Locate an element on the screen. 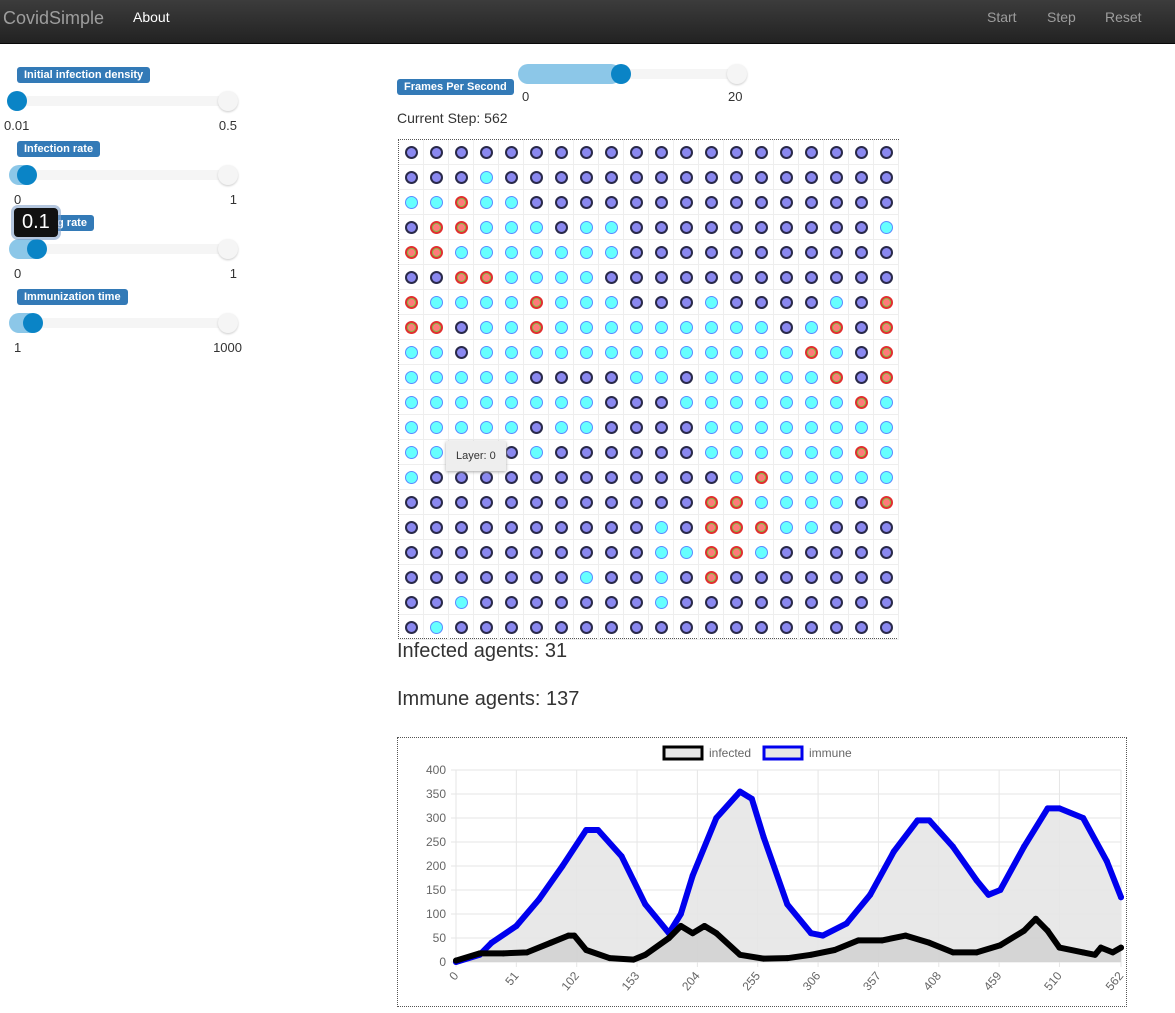  reset-button: Reset is located at coordinates (1123, 17).